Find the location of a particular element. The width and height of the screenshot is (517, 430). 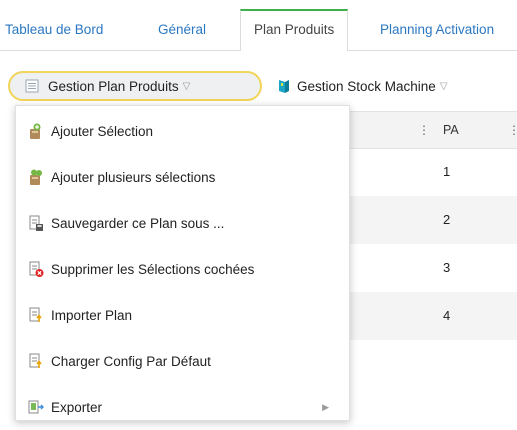

delete-icon is located at coordinates (36, 269).